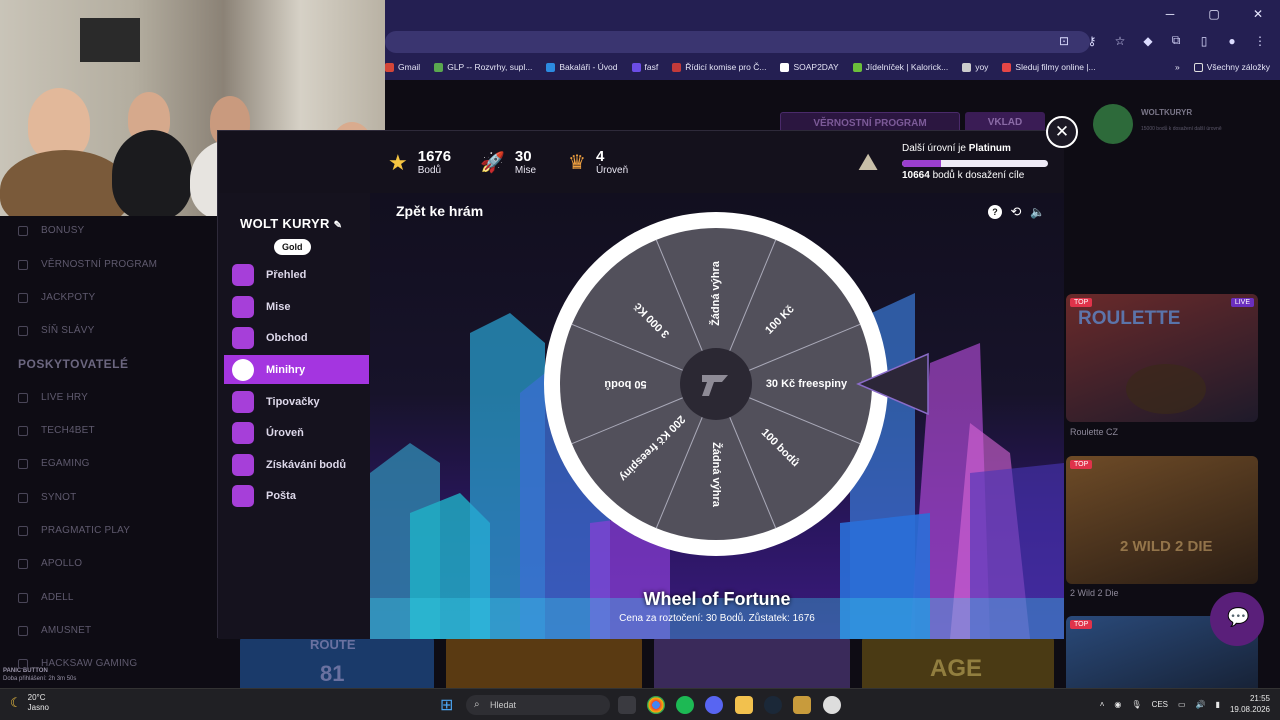  I want to click on extension-icon: ◆, so click(1148, 41).